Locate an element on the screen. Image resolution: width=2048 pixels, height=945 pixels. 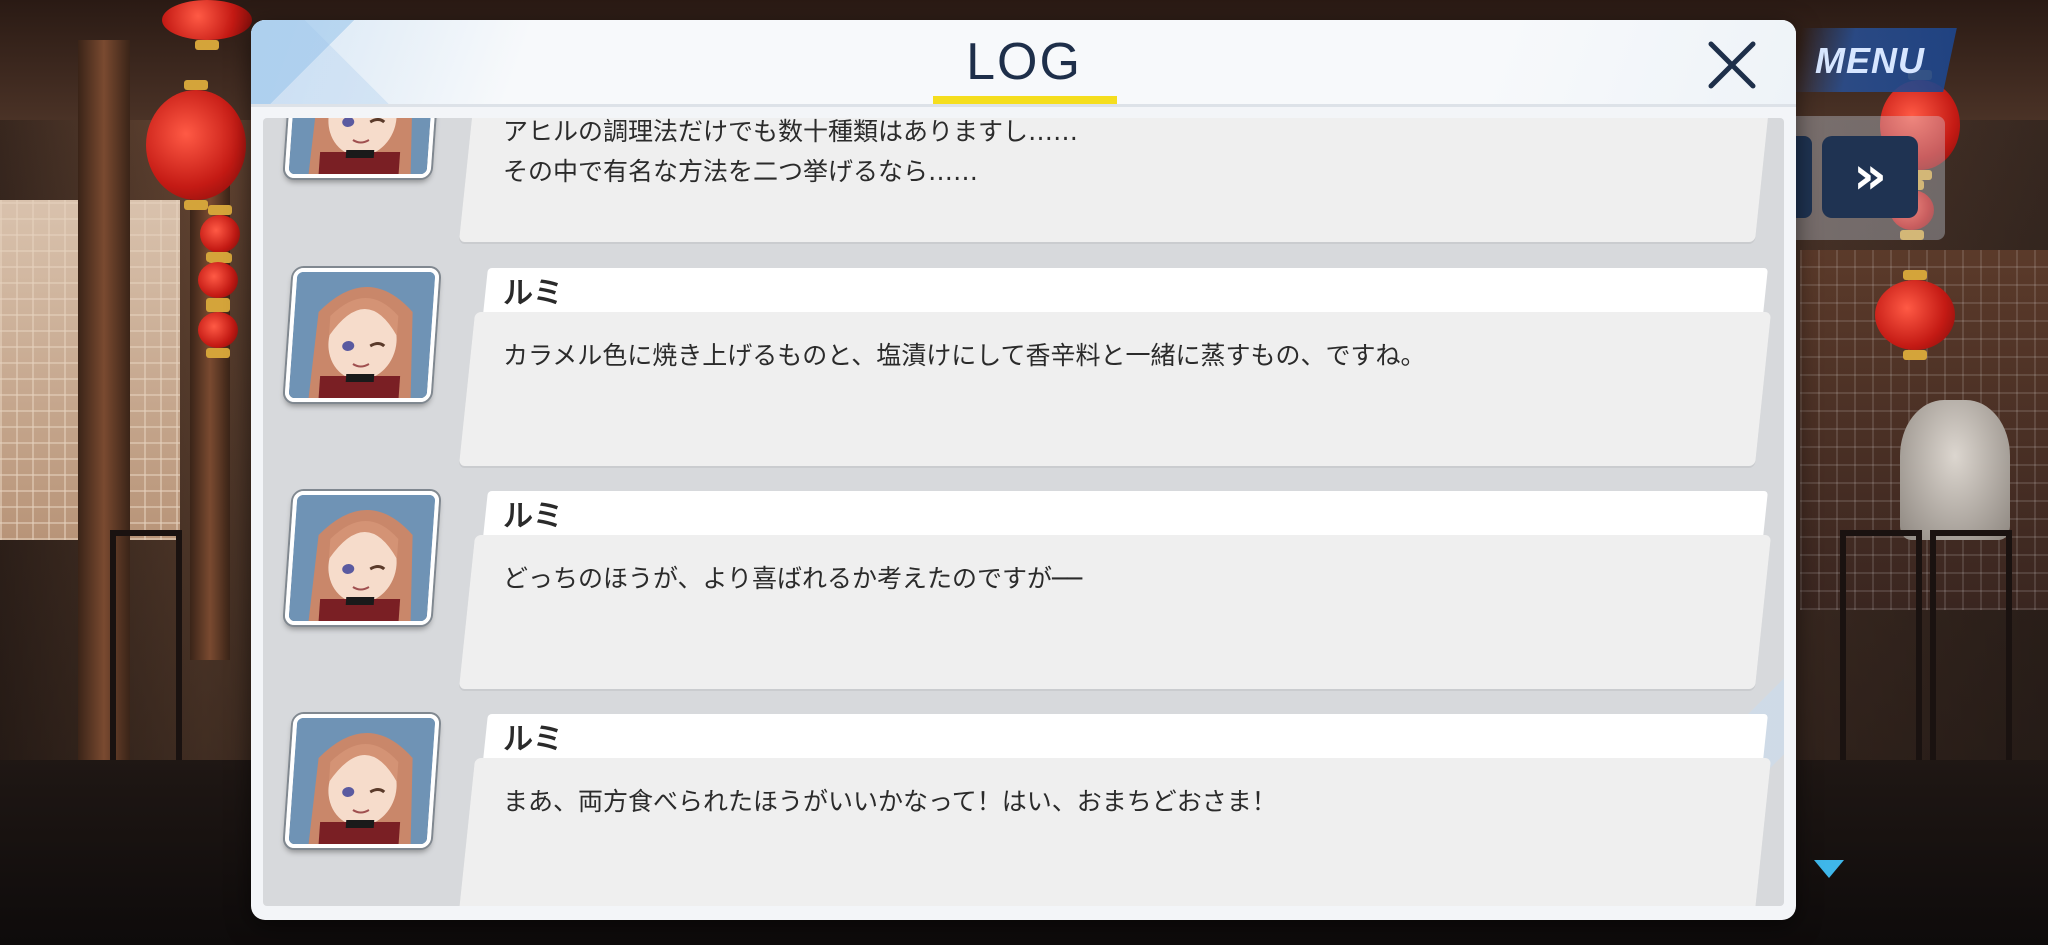
close-button is located at coordinates (1732, 65).